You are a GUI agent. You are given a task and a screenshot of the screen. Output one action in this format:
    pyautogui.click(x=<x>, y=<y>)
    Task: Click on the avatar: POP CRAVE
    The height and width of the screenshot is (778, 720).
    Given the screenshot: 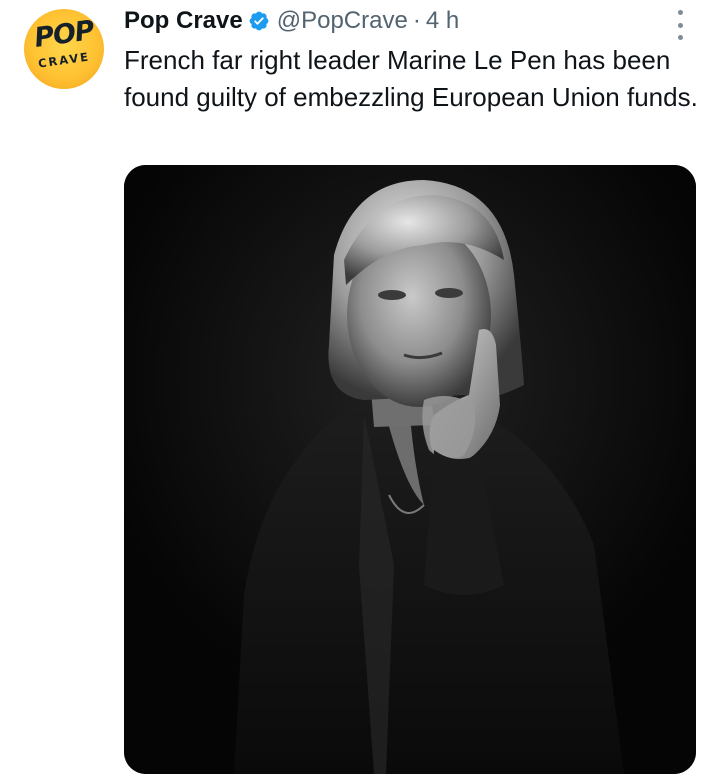 What is the action you would take?
    pyautogui.click(x=64, y=49)
    